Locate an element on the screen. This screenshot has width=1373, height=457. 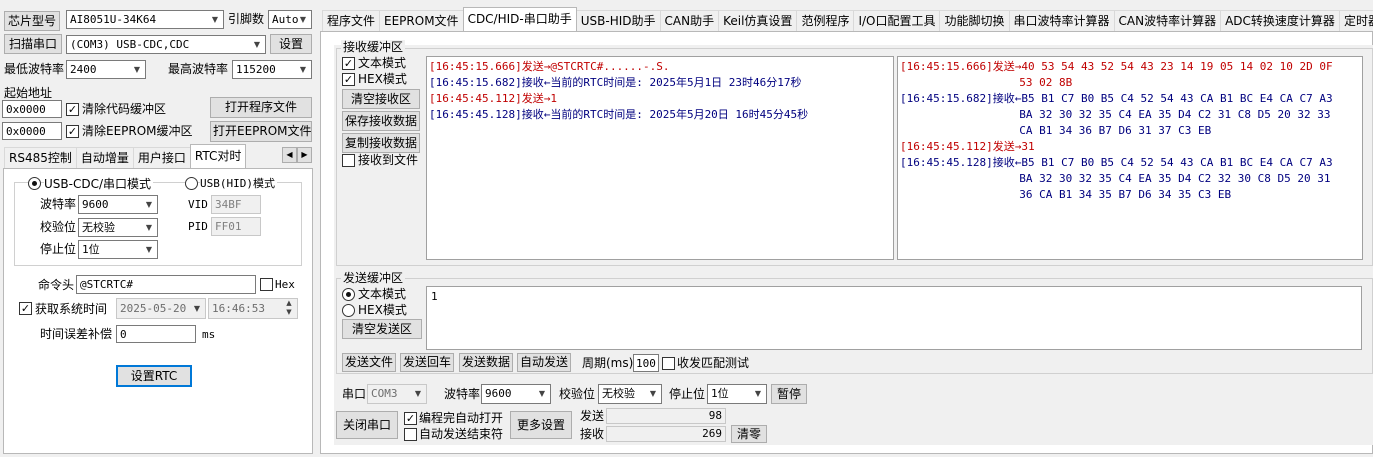
tab-rtc-sync: RTC对时 is located at coordinates (218, 156).